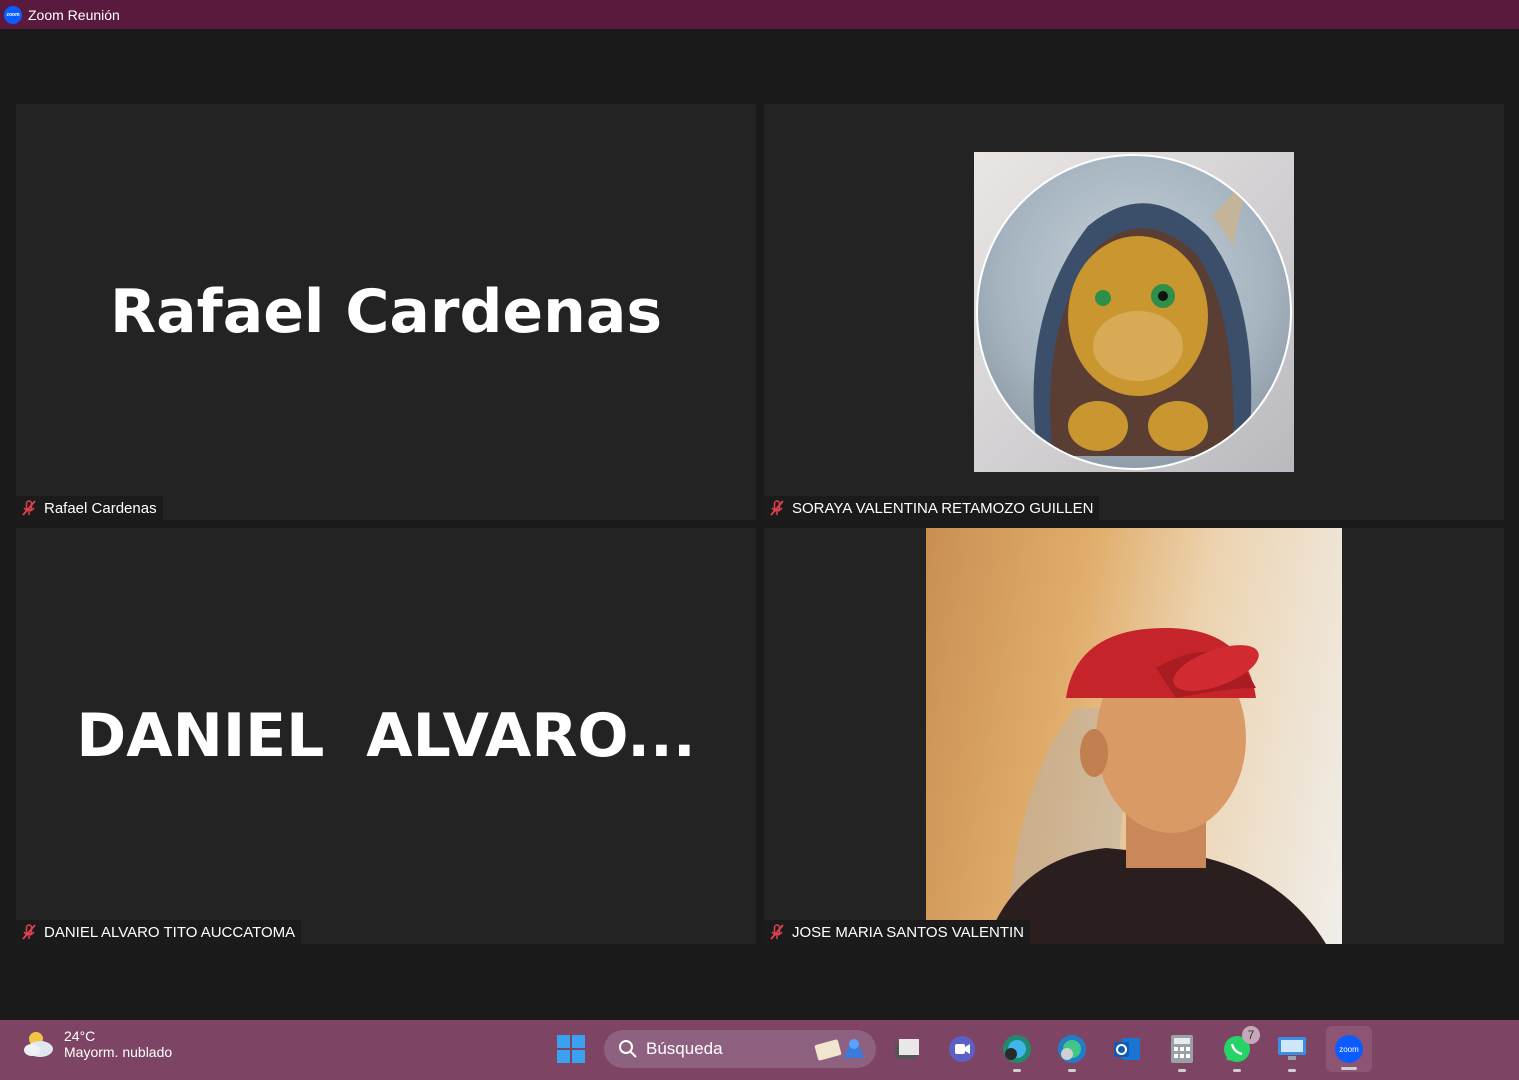 This screenshot has width=1519, height=1080. What do you see at coordinates (74, 14) in the screenshot?
I see `window-title: Zoom Reunión` at bounding box center [74, 14].